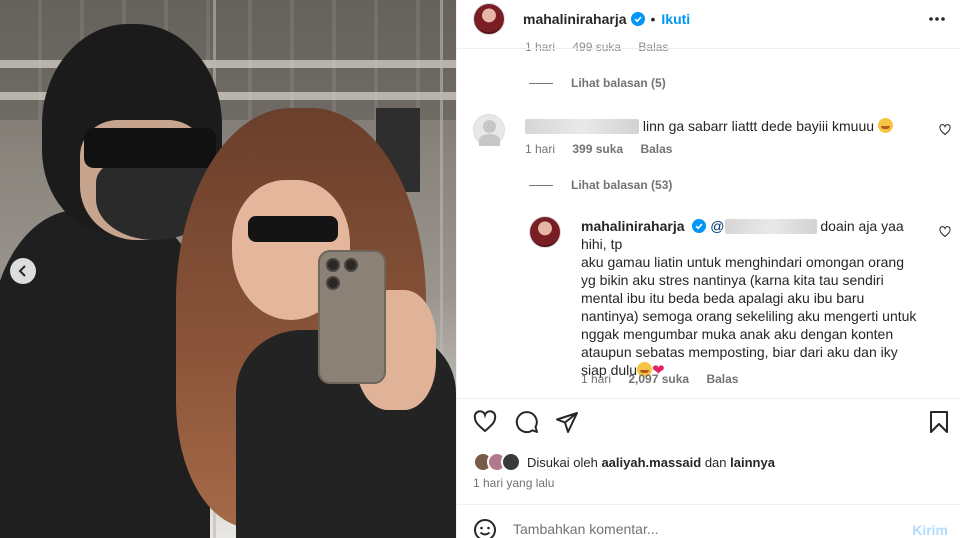 Image resolution: width=960 pixels, height=538 pixels. I want to click on comment-icon, so click(527, 422).